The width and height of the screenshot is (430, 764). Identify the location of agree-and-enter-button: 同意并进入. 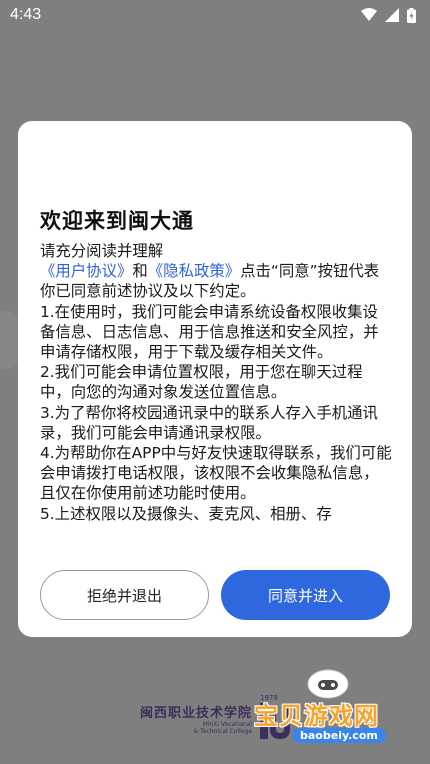
(305, 595).